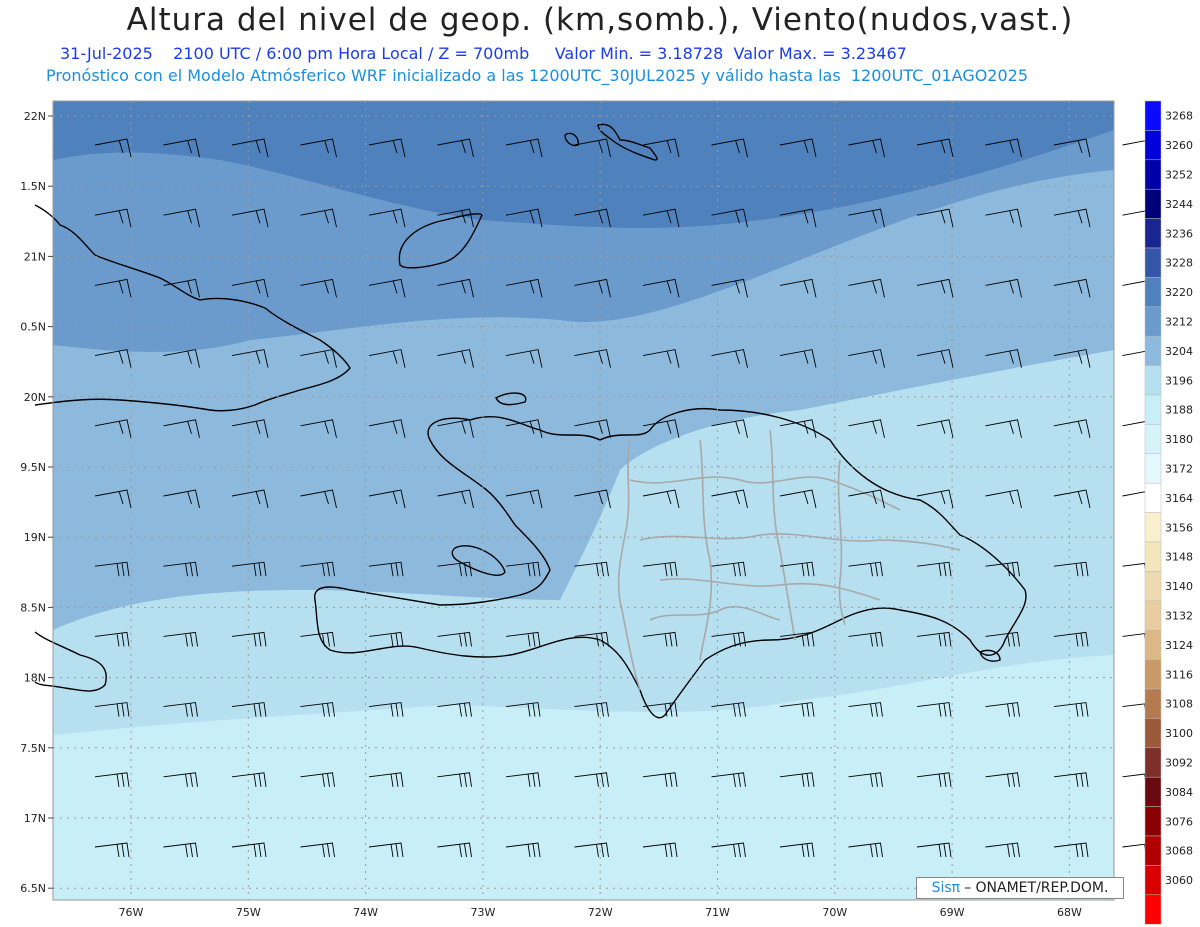 This screenshot has width=1200, height=927. I want to click on credit-box: Sisπ – ONAMET/REP.DOM., so click(1020, 888).